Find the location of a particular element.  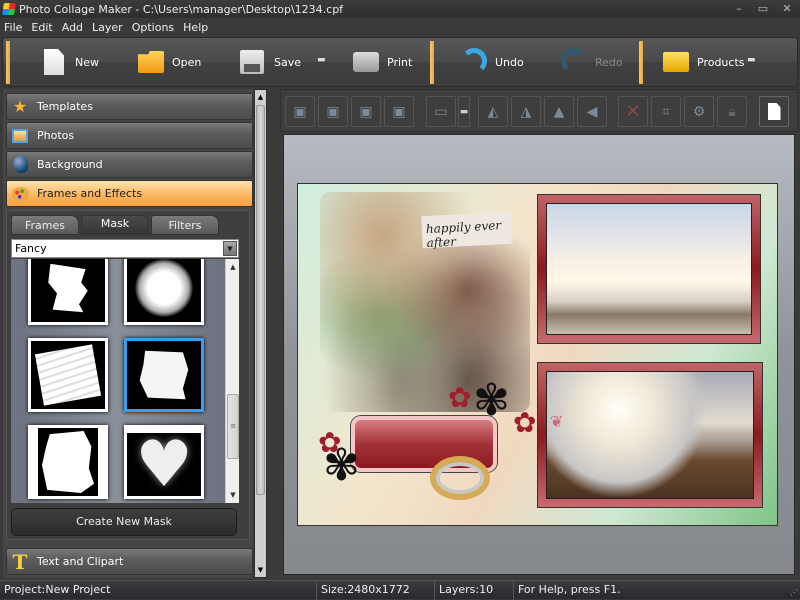

create-new-mask-button: Create New Mask is located at coordinates (124, 522).